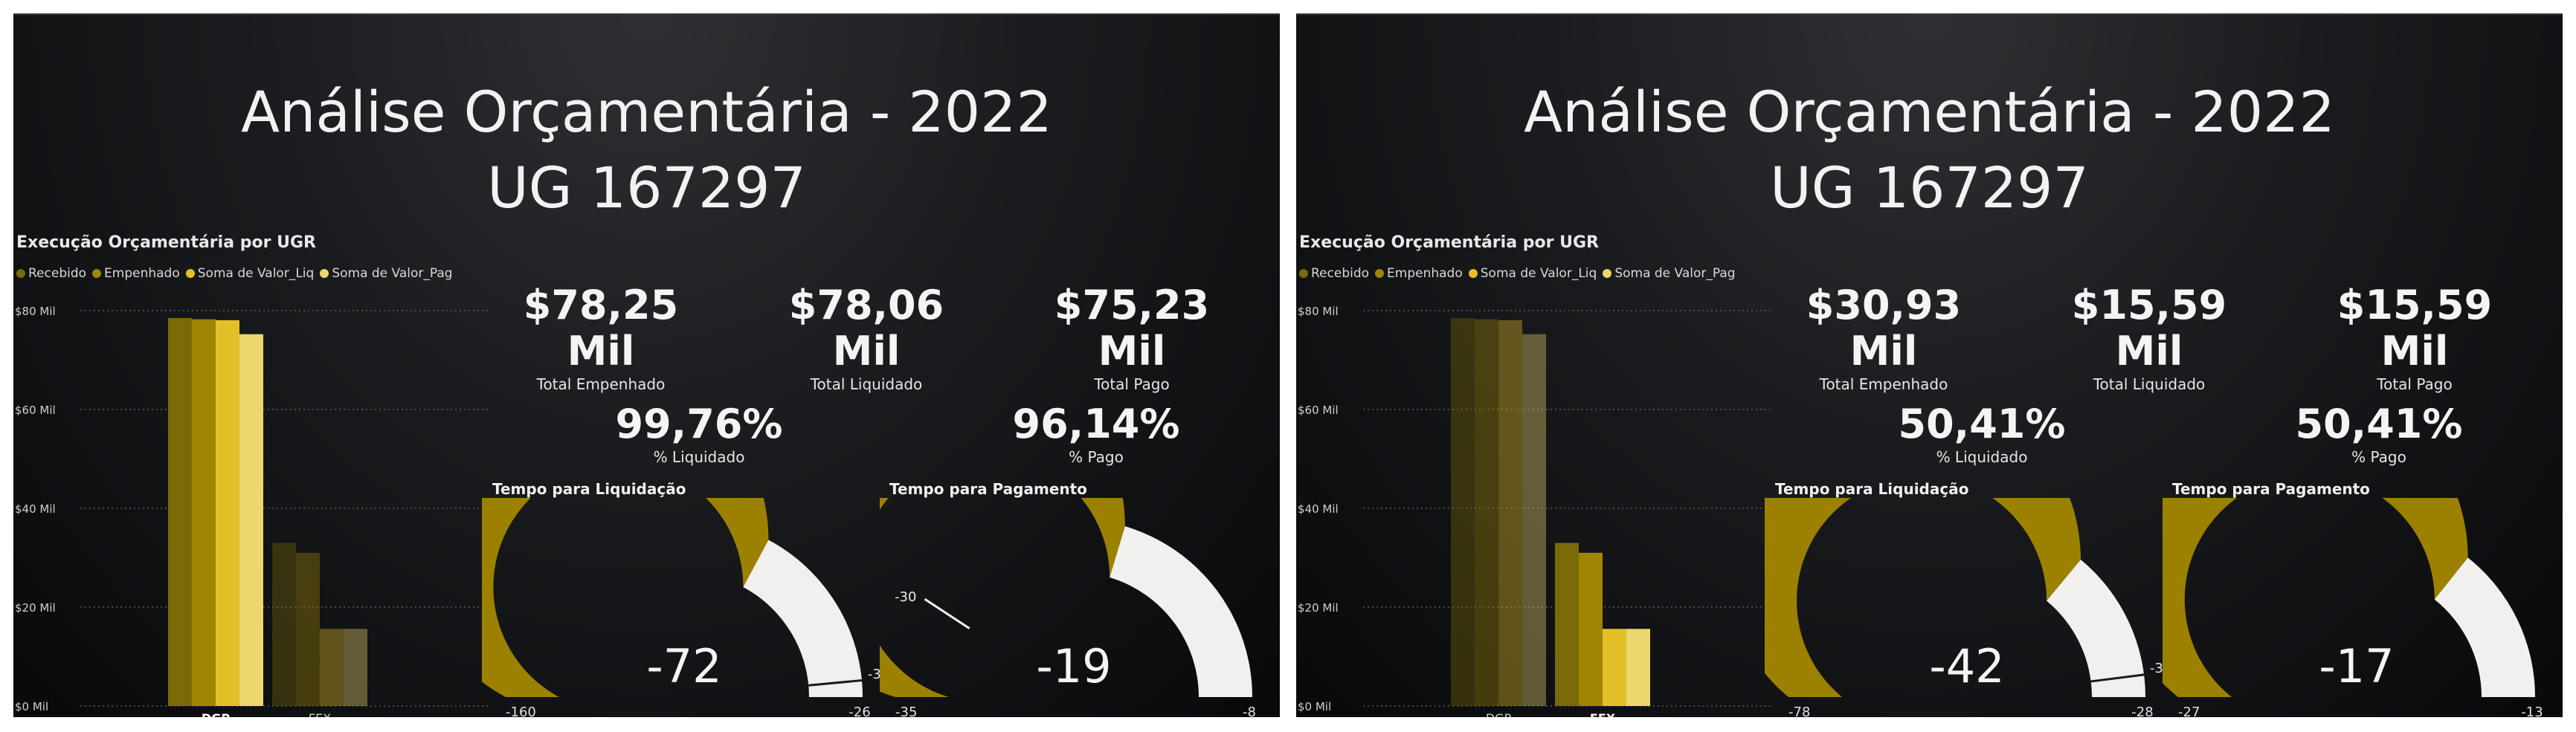  What do you see at coordinates (1080, 607) in the screenshot?
I see `gauge-pagamento: -30 -19 -35 -8` at bounding box center [1080, 607].